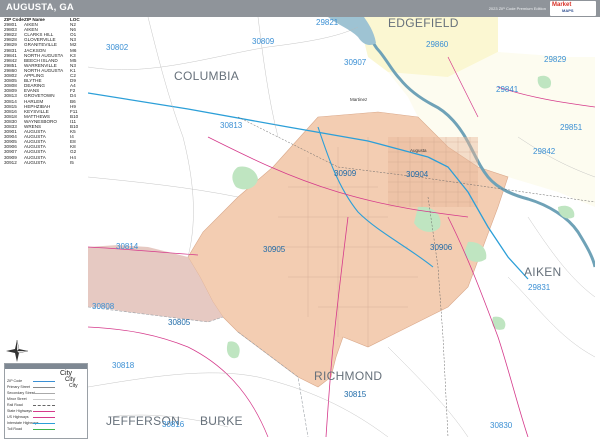  I want to click on brand-line2: MAPS, so click(568, 10).